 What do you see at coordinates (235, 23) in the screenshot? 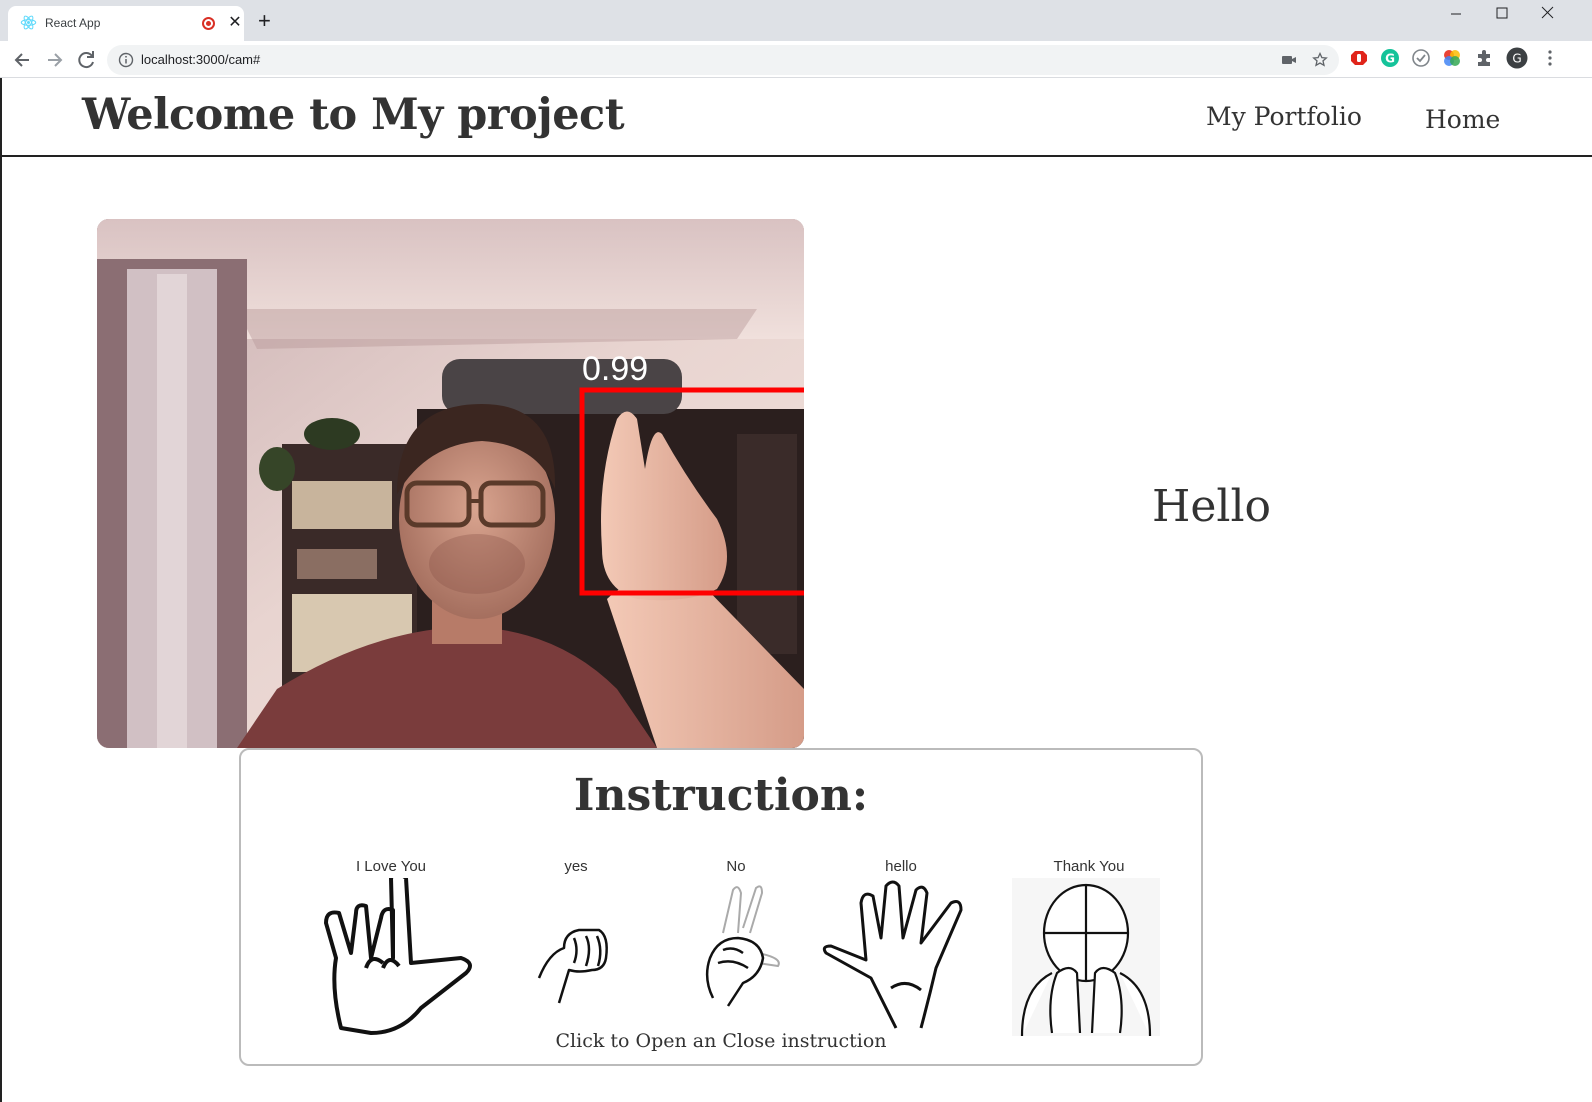
I see `close-tab-icon: ✕` at bounding box center [235, 23].